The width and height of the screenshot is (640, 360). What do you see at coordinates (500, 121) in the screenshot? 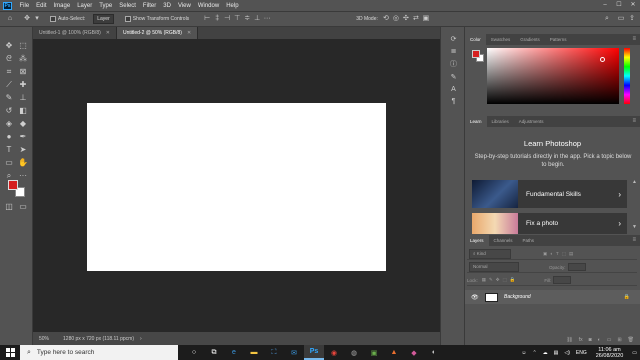
I see `tab-libraries: Libraries` at bounding box center [500, 121].